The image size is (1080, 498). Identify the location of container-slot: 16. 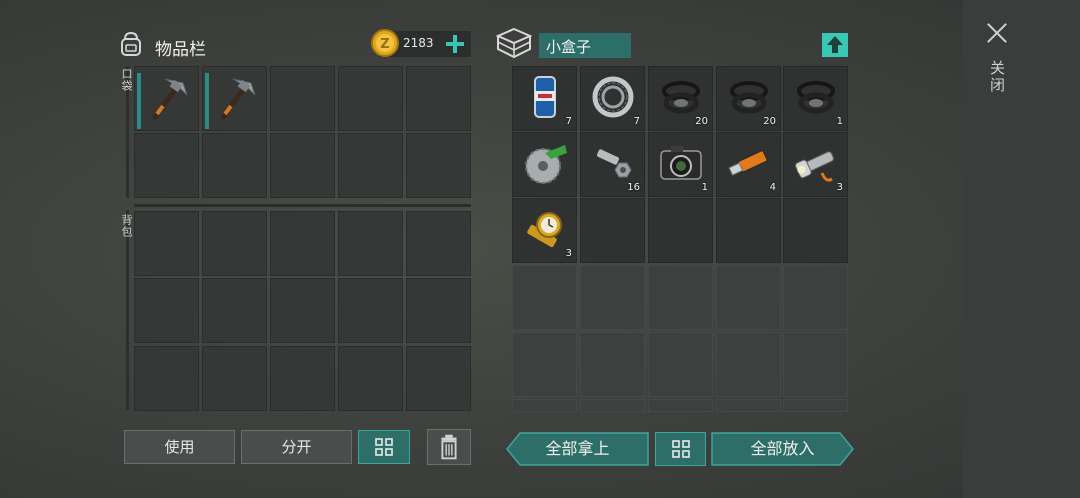
(612, 164).